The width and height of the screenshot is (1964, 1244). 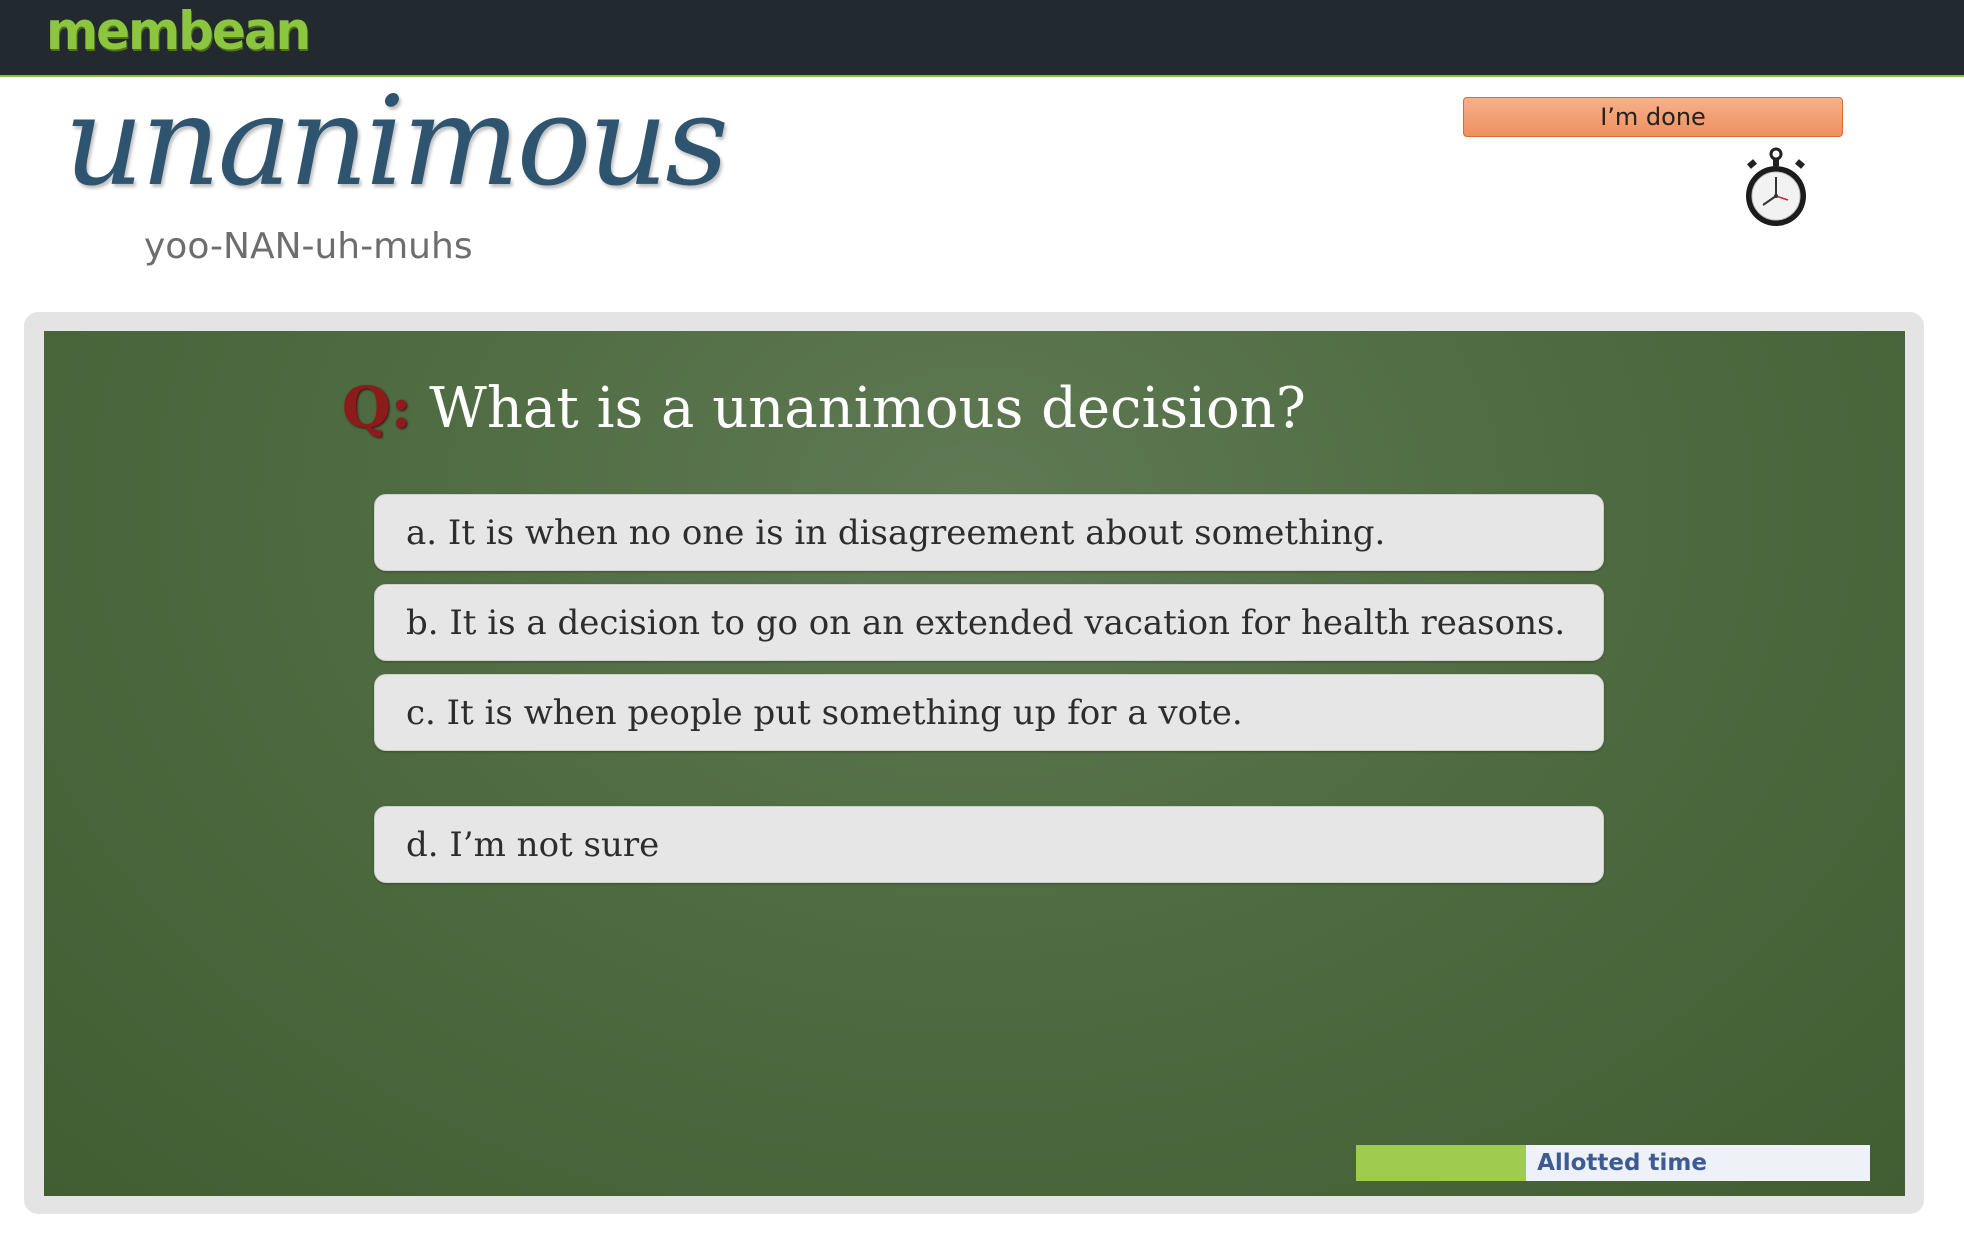 What do you see at coordinates (1653, 117) in the screenshot?
I see `im-done-button: I’m done` at bounding box center [1653, 117].